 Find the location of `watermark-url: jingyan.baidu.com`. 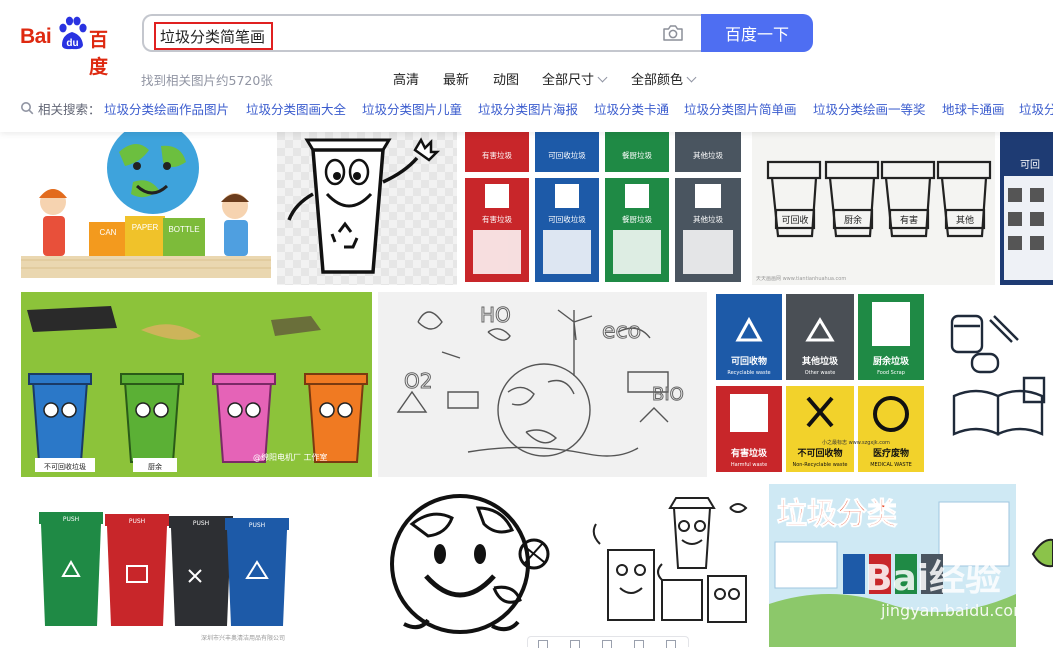

watermark-url: jingyan.baidu.com is located at coordinates (948, 610).